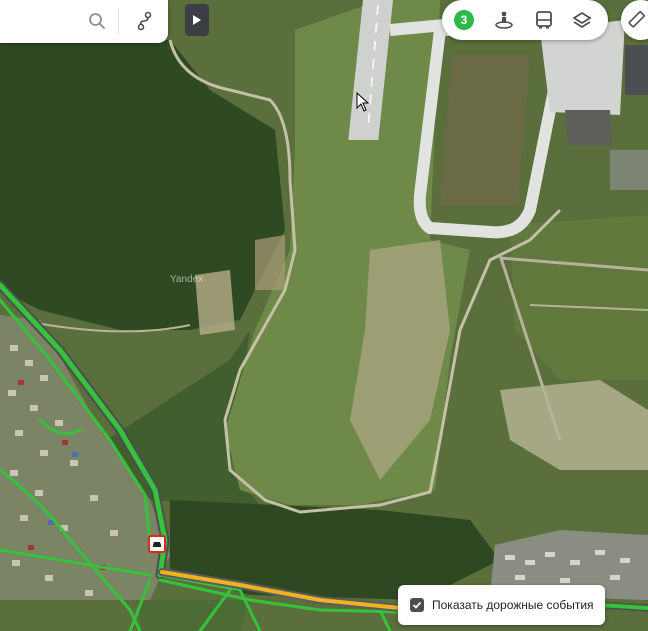 The width and height of the screenshot is (648, 631). I want to click on checkmark-icon, so click(417, 605).